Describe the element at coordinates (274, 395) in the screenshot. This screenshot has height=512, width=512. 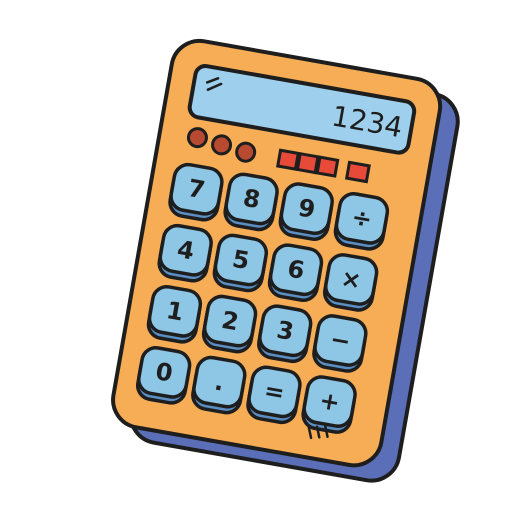
I see `key-button: =` at that location.